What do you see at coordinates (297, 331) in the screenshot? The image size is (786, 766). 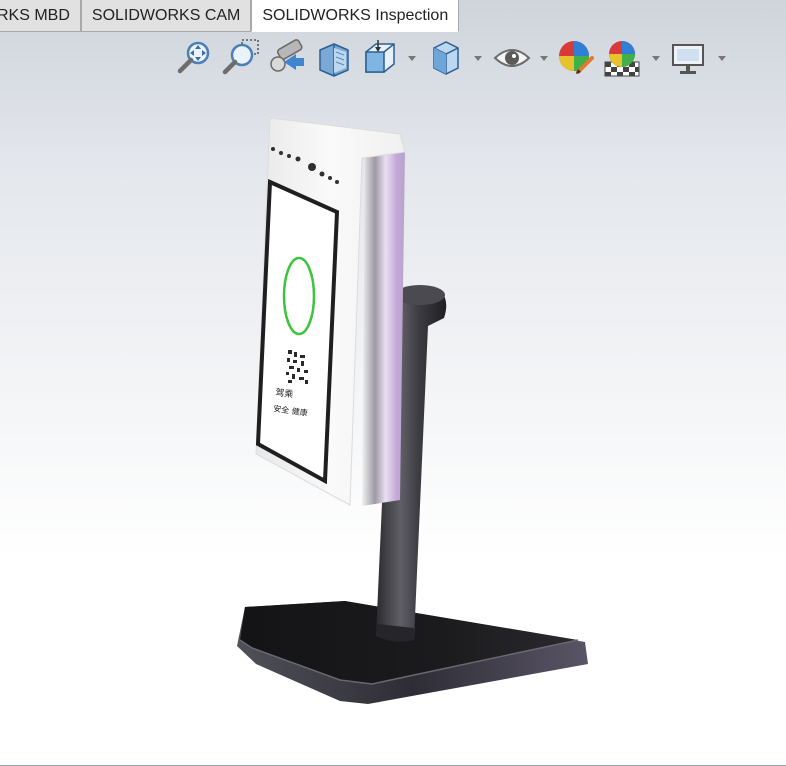 I see `device-screen` at bounding box center [297, 331].